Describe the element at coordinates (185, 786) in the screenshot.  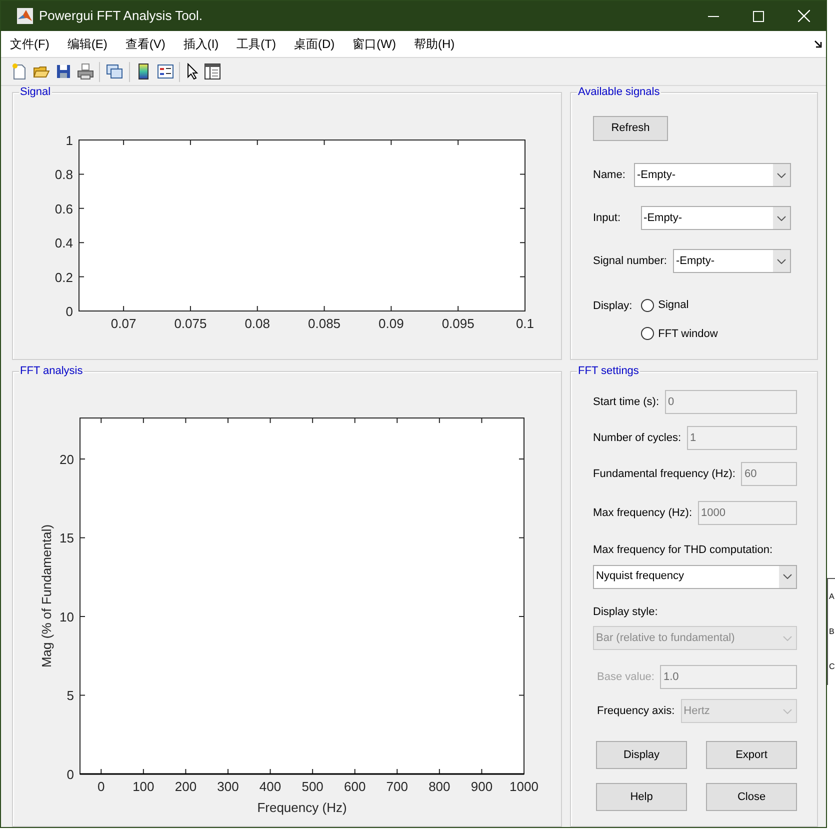
I see `tick-label: 200` at that location.